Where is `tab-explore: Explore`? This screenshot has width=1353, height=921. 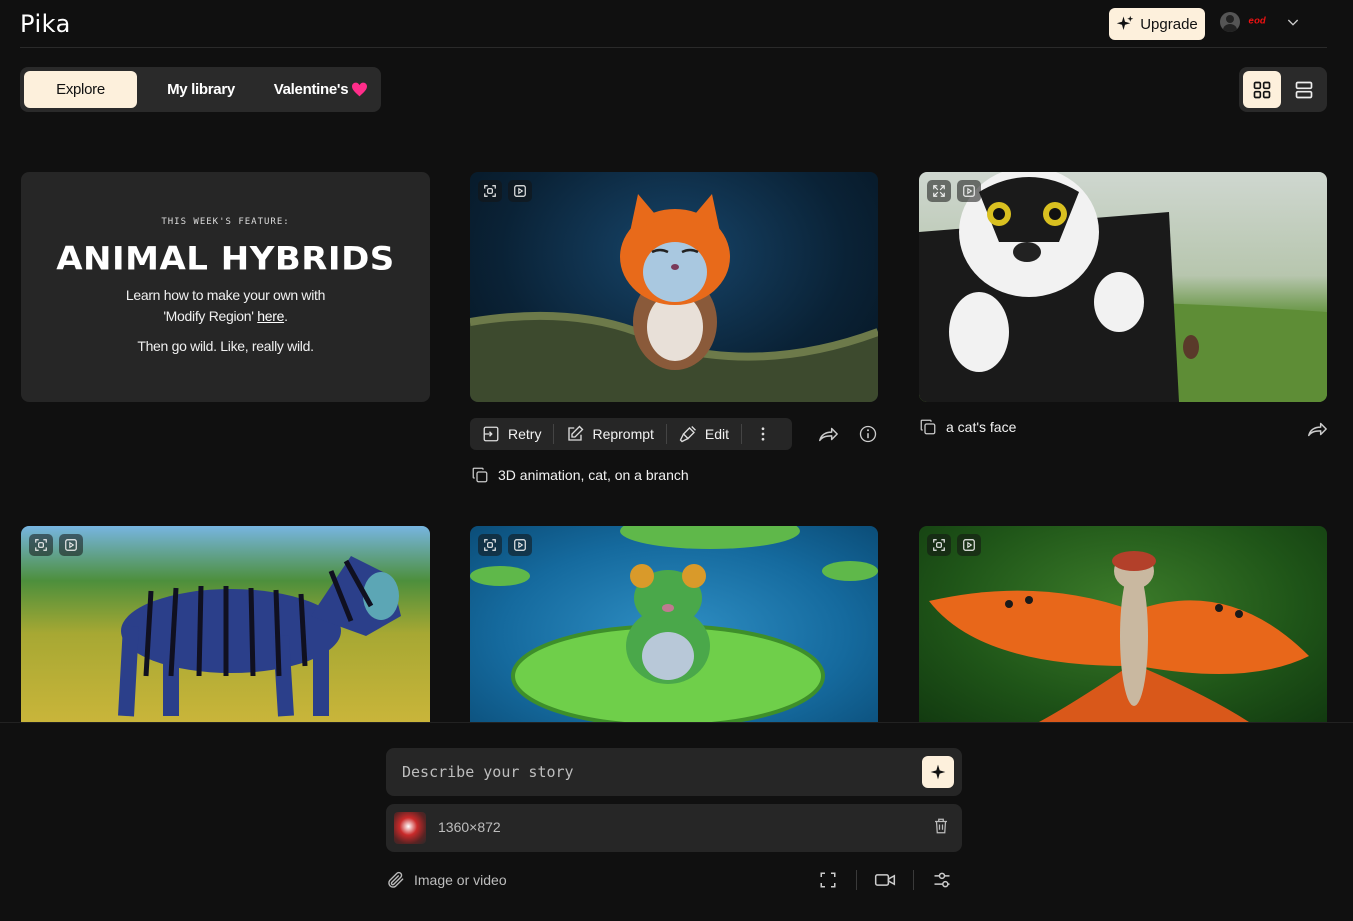 tab-explore: Explore is located at coordinates (80, 89).